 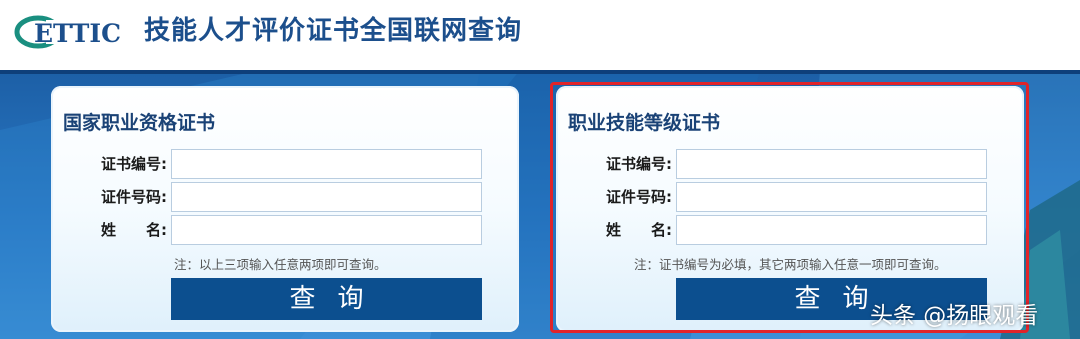 I want to click on ettic-logo-mark: ETTIC, so click(x=67, y=32).